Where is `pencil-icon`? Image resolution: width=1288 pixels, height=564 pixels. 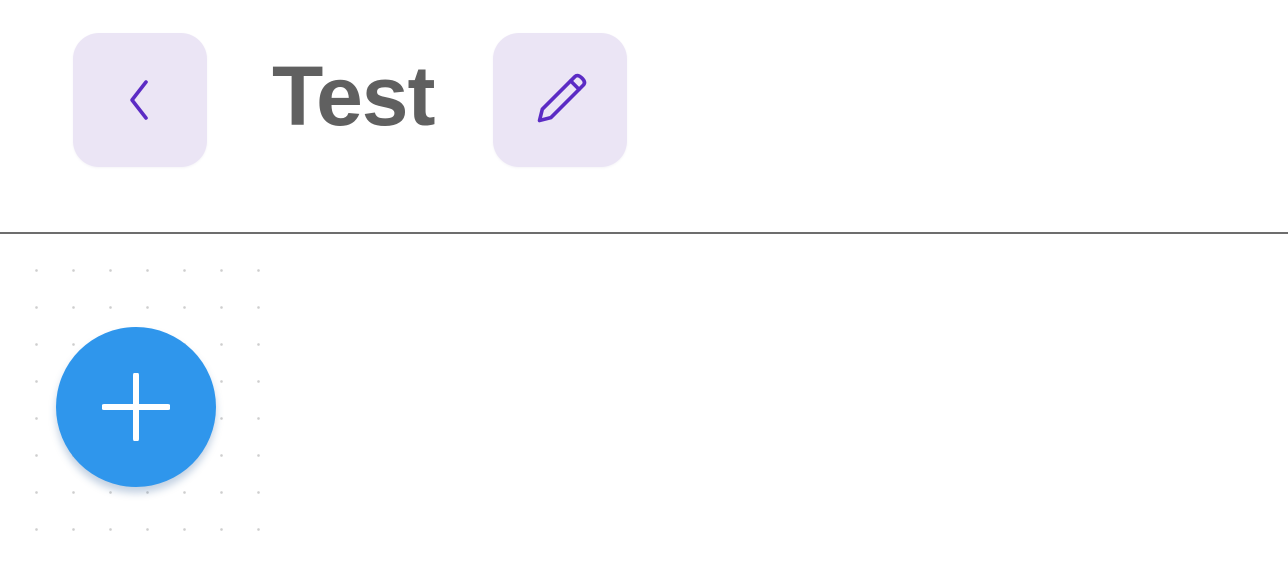 pencil-icon is located at coordinates (560, 100).